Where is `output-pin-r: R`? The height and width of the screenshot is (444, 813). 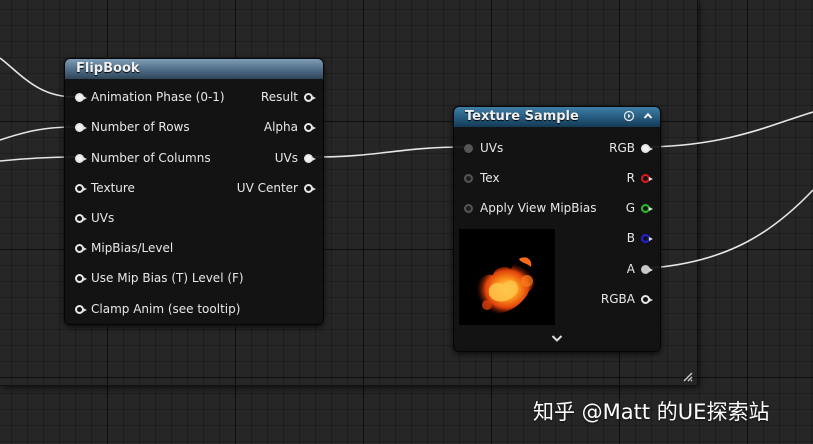
output-pin-r: R is located at coordinates (639, 178).